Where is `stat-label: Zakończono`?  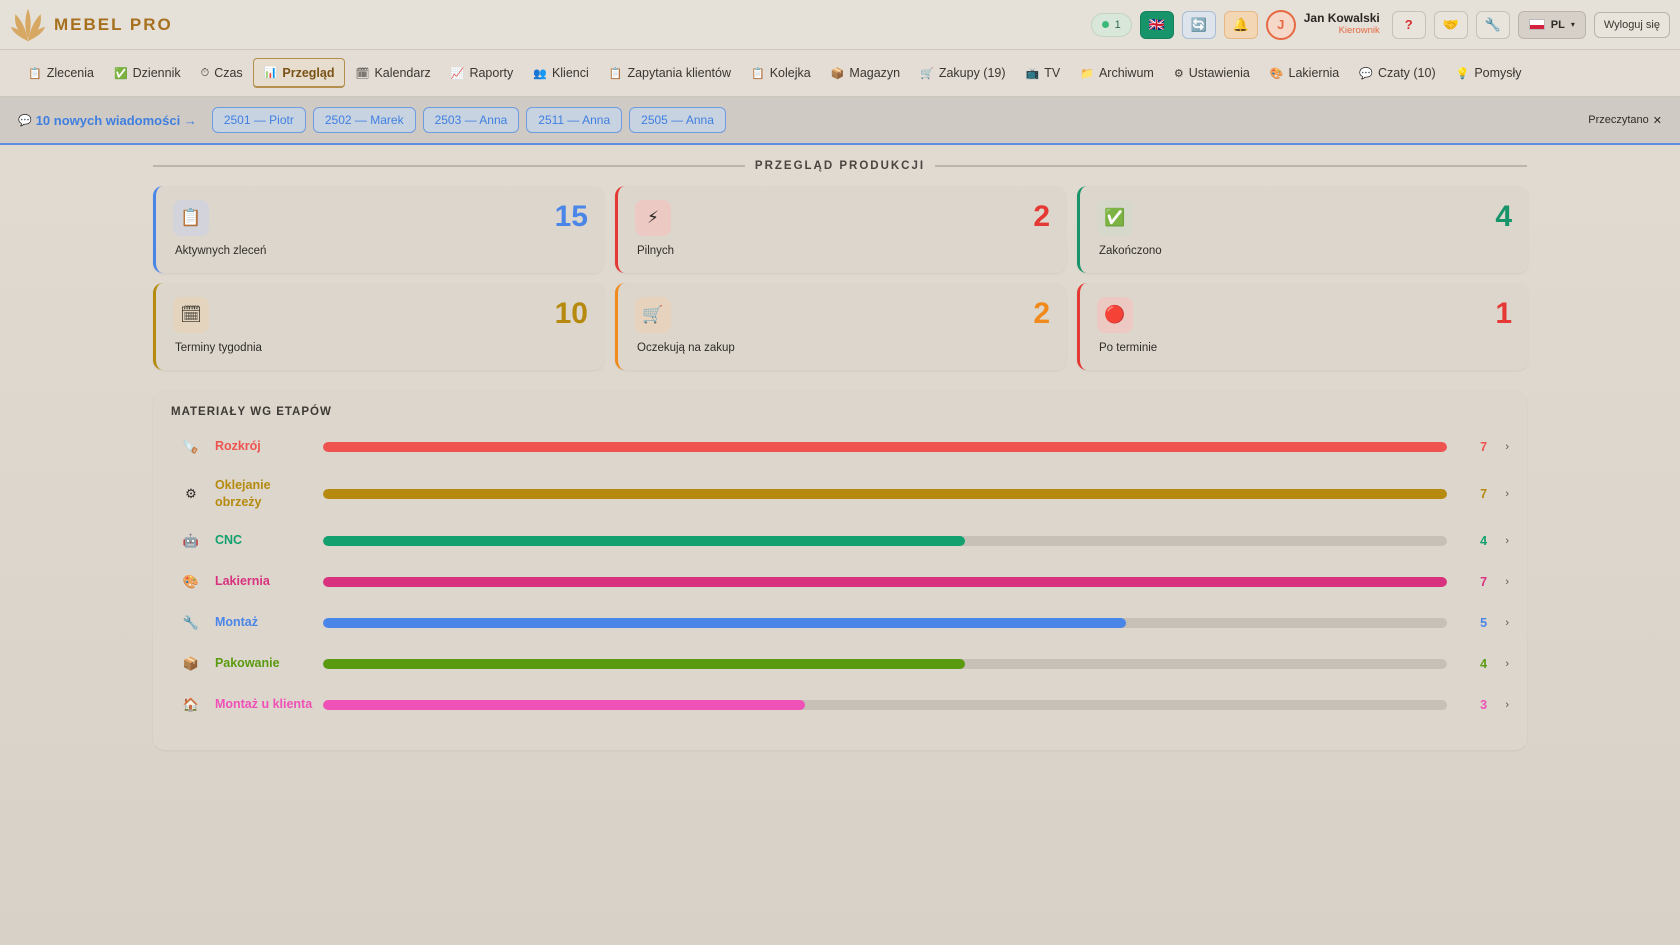
stat-label: Zakończono is located at coordinates (1130, 251).